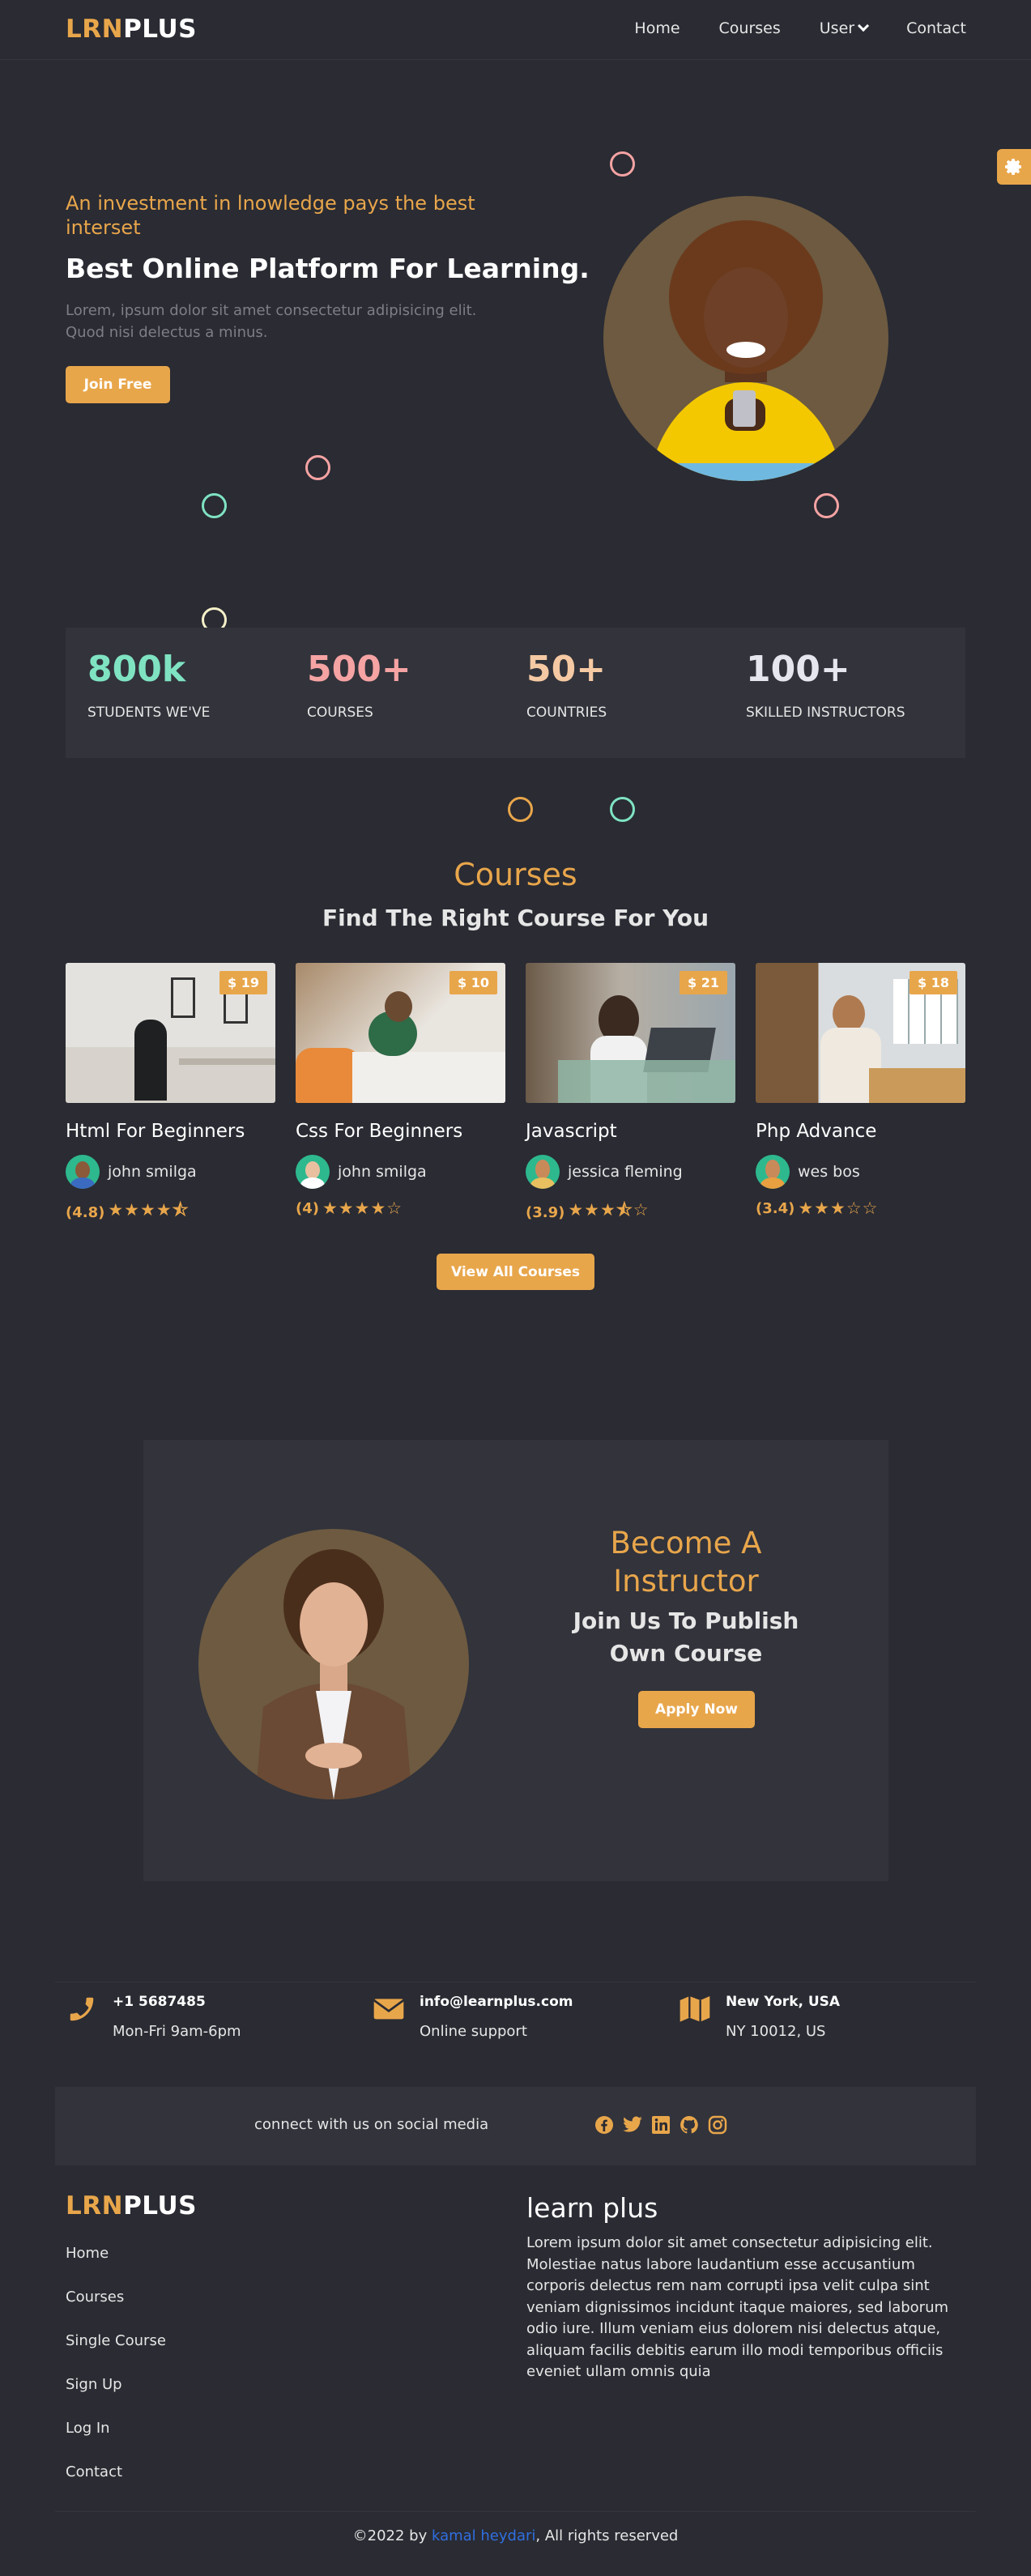  Describe the element at coordinates (328, 268) in the screenshot. I see `hero-title: Best Online Platform For Learning.` at that location.